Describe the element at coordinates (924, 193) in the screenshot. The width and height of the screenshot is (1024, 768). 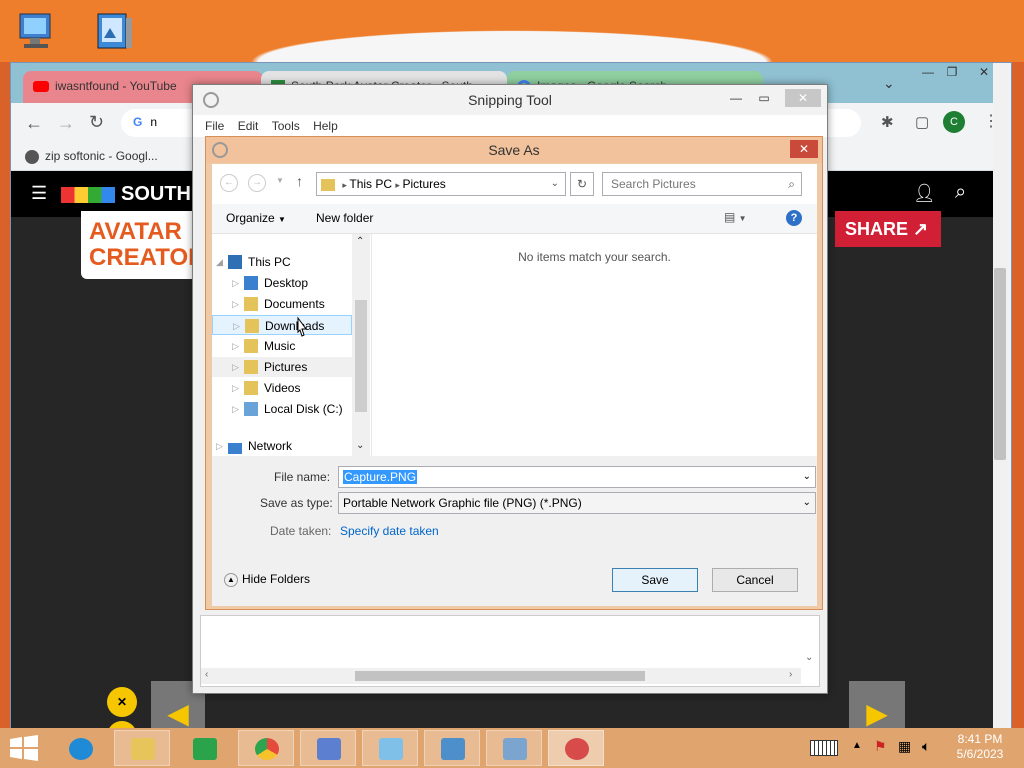
I see `account-icon: 👤︎` at that location.